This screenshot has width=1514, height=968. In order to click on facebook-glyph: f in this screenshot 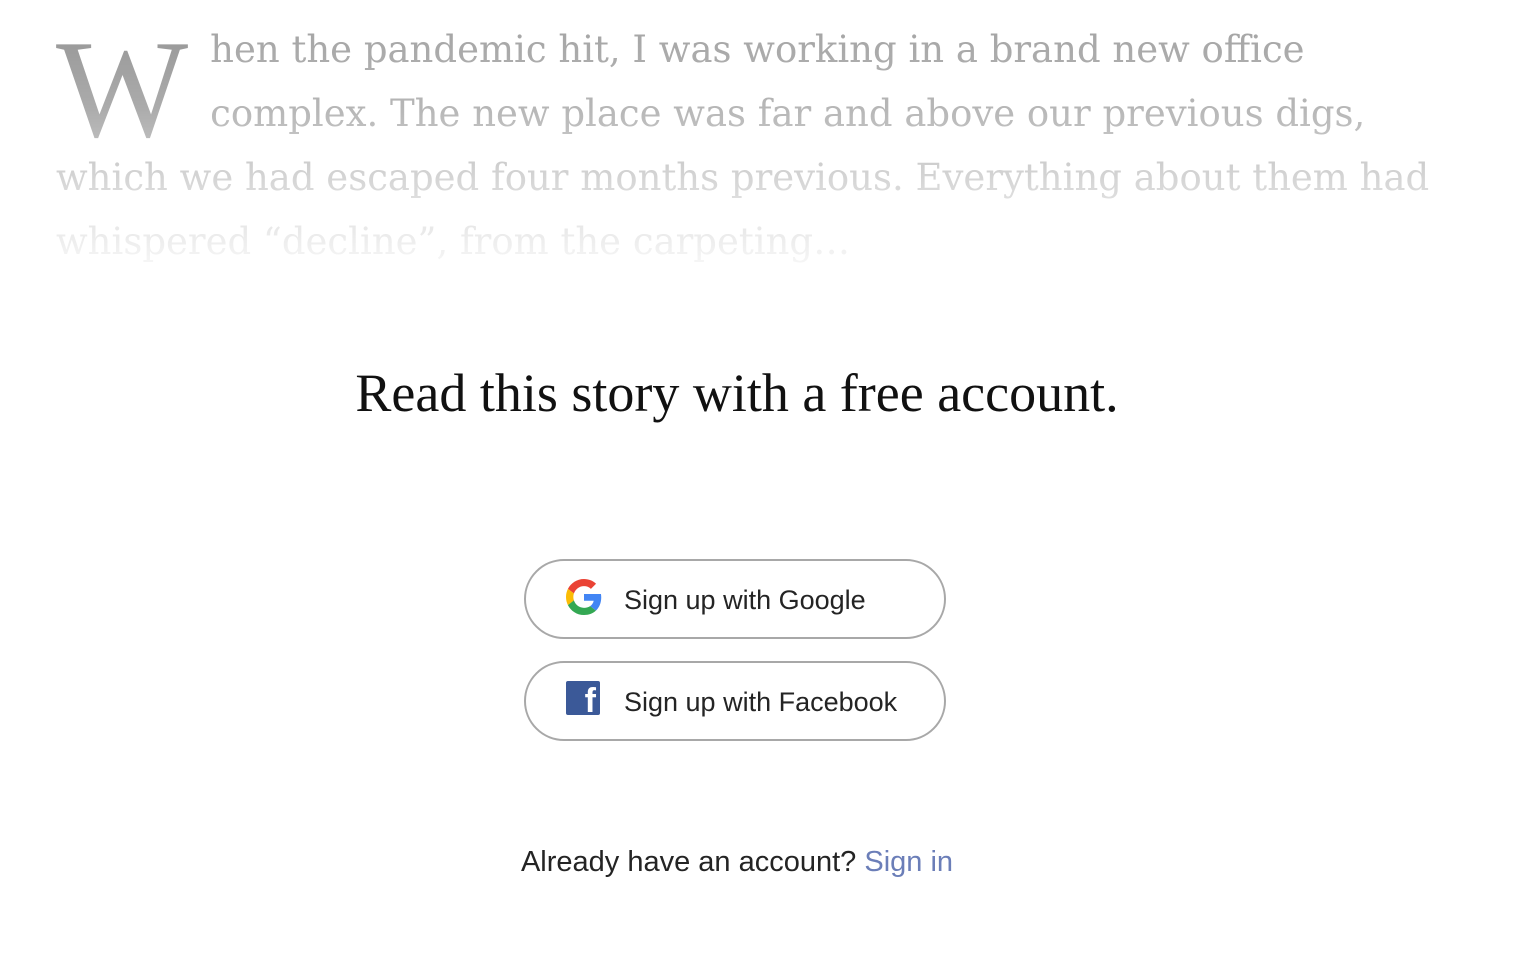, I will do `click(590, 698)`.